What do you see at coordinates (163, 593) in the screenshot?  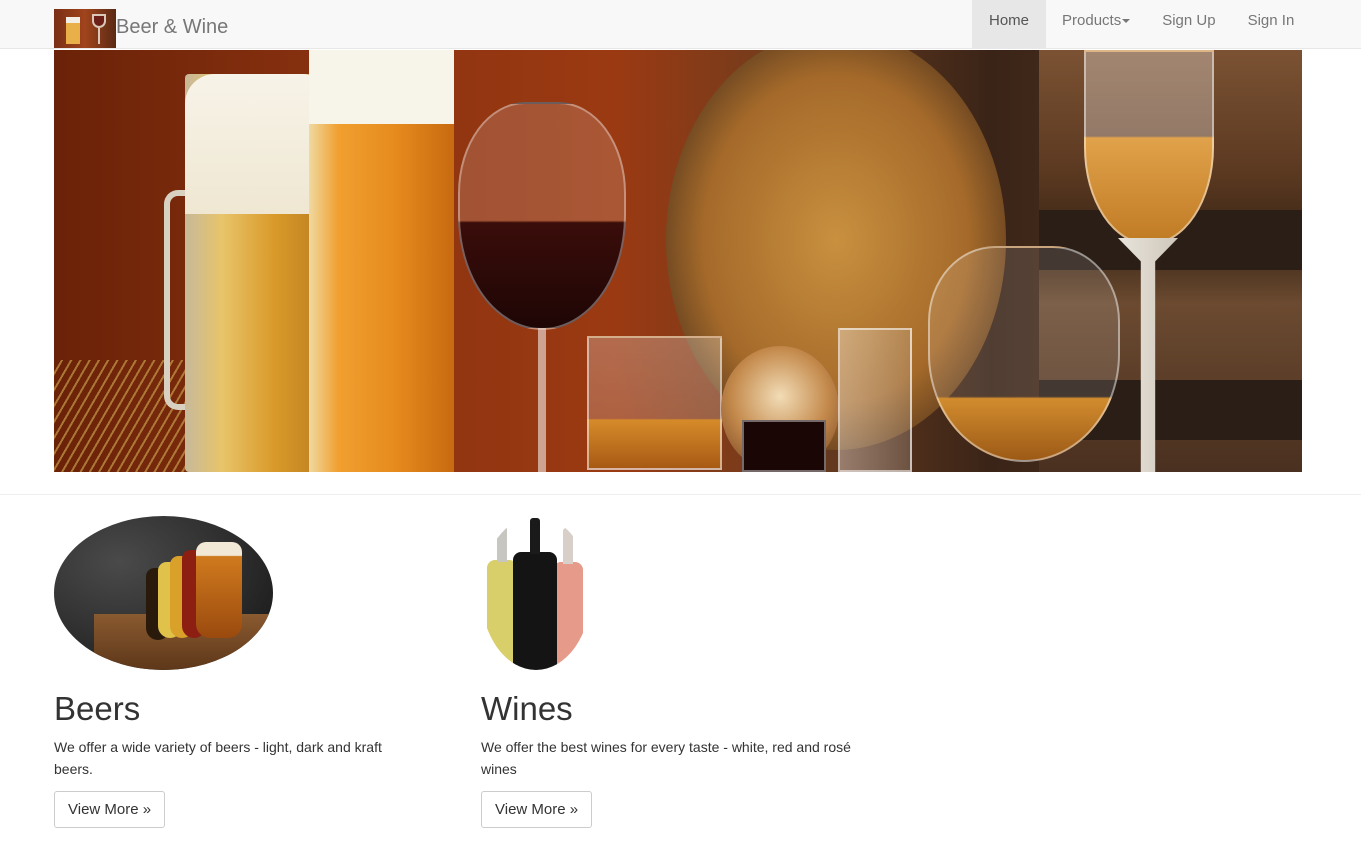 I see `beers-thumbnail-image` at bounding box center [163, 593].